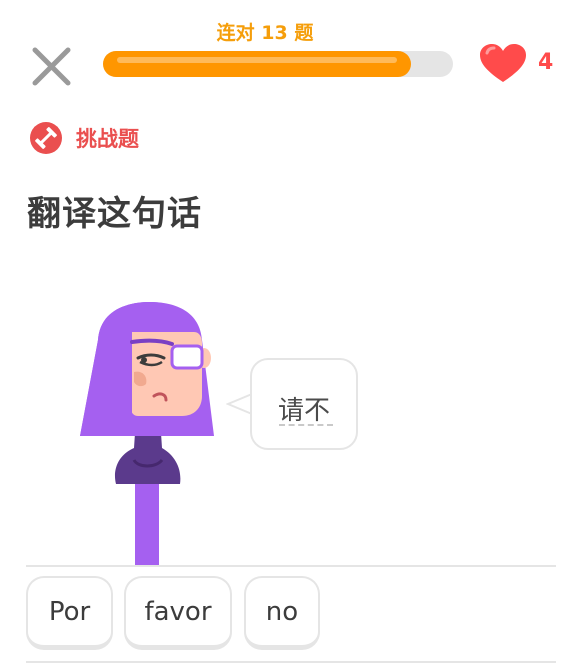  I want to click on prompt-sentence: 请不, so click(304, 408).